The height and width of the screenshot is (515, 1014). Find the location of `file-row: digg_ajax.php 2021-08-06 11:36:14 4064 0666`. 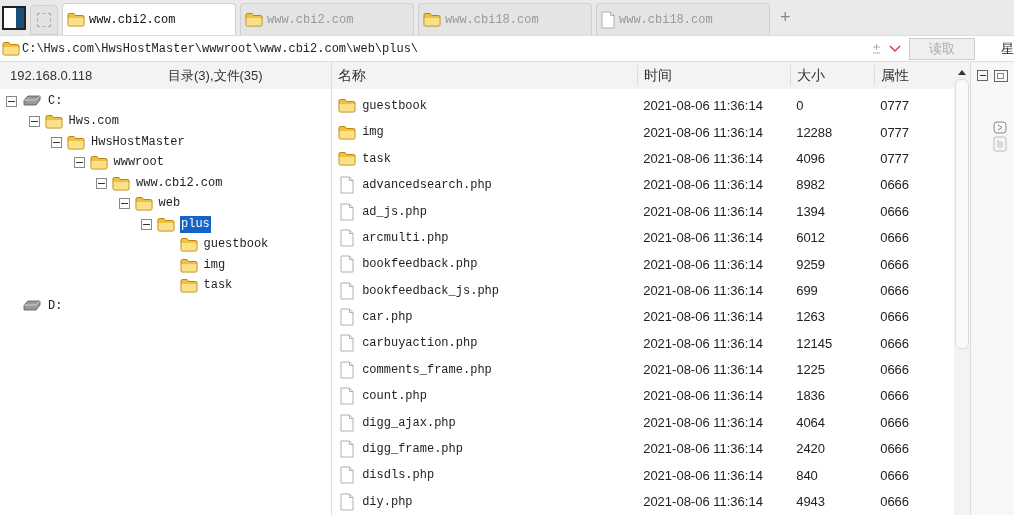

file-row: digg_ajax.php 2021-08-06 11:36:14 4064 0666 is located at coordinates (643, 422).